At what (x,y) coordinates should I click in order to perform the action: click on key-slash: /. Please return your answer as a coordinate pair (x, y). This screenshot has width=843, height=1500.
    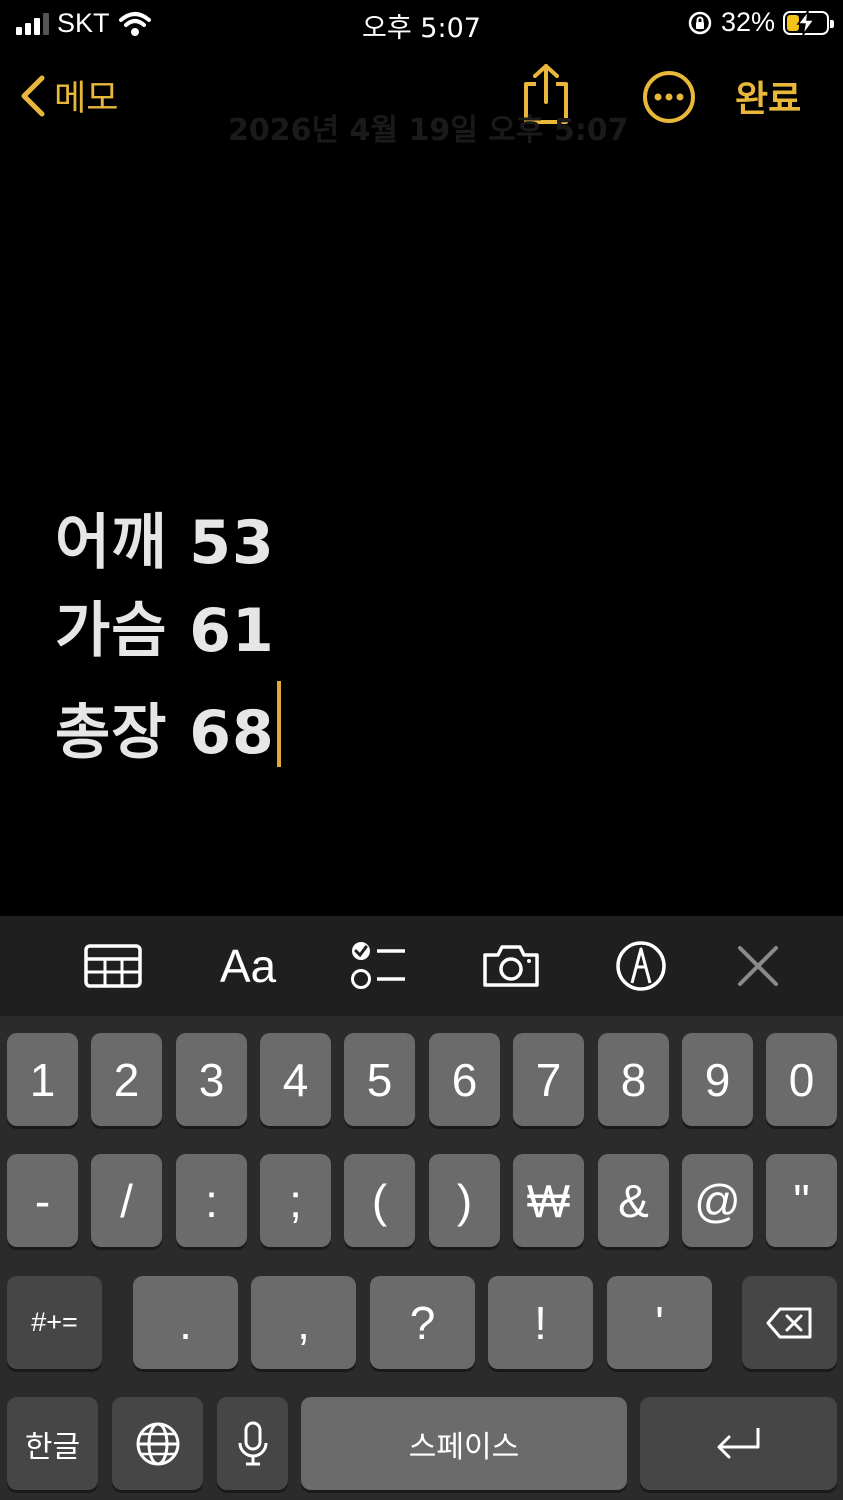
    Looking at the image, I should click on (126, 1200).